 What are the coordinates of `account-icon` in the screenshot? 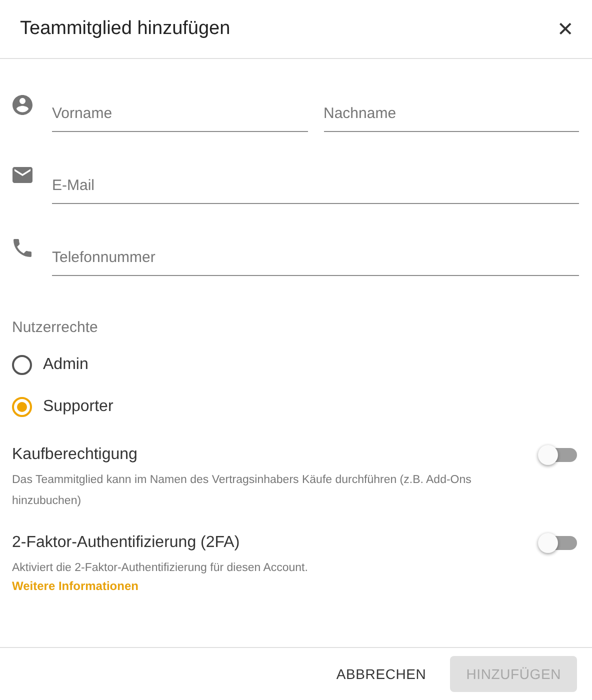 It's located at (22, 105).